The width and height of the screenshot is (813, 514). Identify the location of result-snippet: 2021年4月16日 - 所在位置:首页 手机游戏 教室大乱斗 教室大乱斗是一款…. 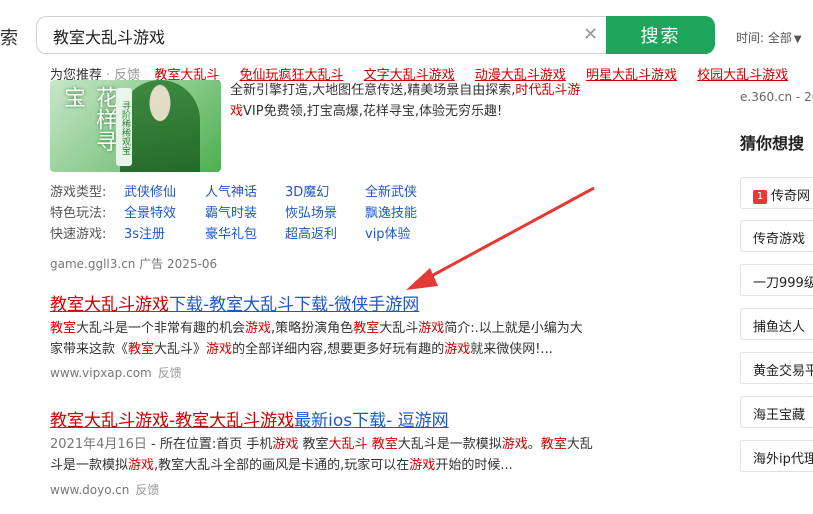
(322, 455).